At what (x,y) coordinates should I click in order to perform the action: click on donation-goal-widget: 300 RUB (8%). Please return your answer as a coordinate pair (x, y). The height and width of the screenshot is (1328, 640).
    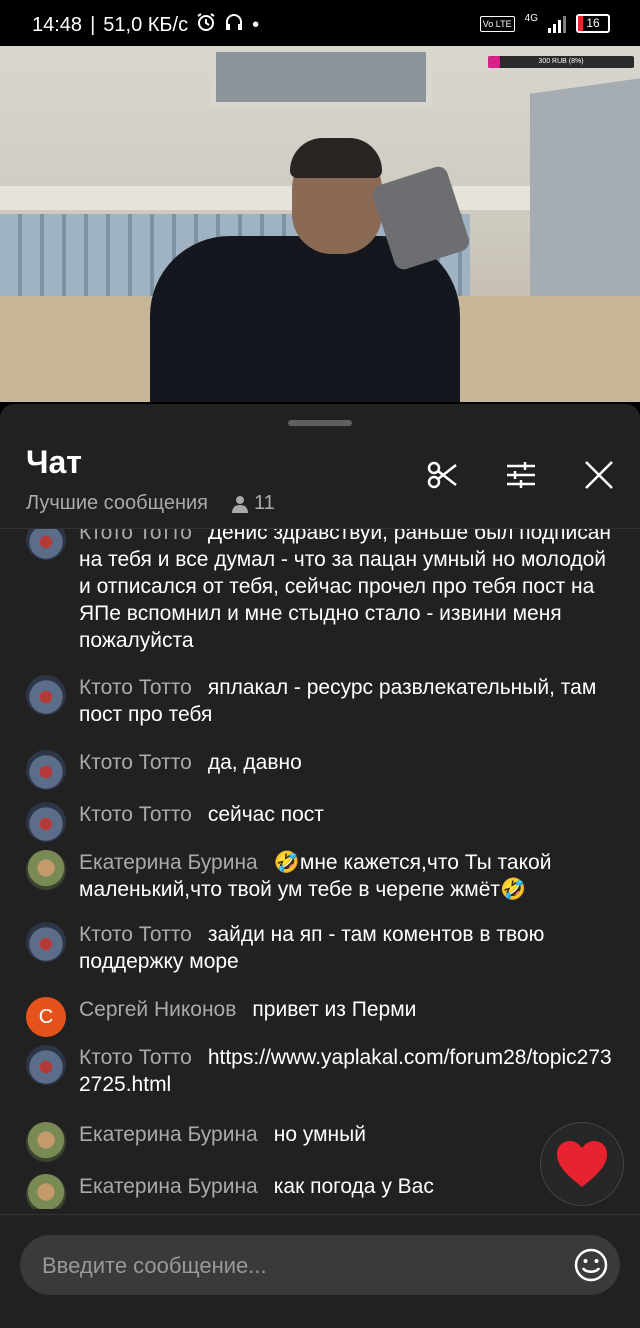
    Looking at the image, I should click on (561, 65).